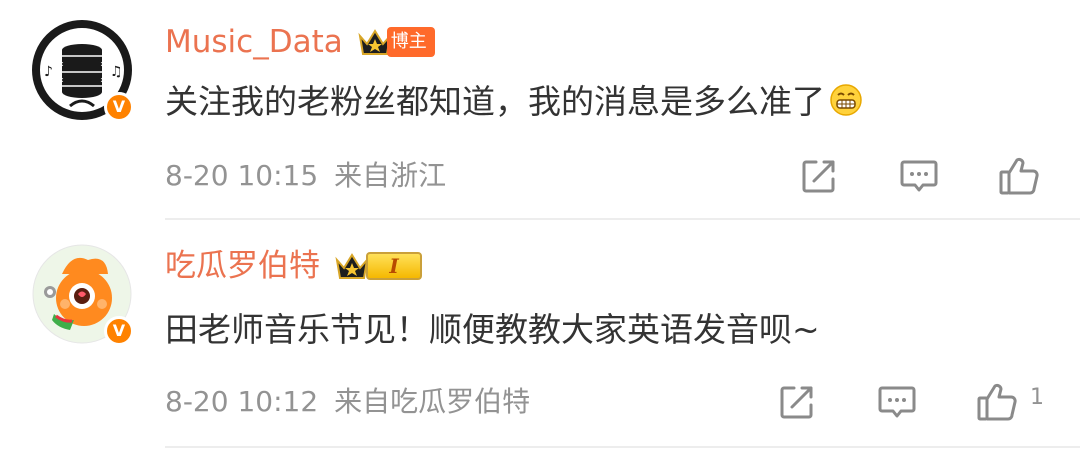 The height and width of the screenshot is (460, 1080). What do you see at coordinates (242, 401) in the screenshot?
I see `comment-date: 8-20 10:12` at bounding box center [242, 401].